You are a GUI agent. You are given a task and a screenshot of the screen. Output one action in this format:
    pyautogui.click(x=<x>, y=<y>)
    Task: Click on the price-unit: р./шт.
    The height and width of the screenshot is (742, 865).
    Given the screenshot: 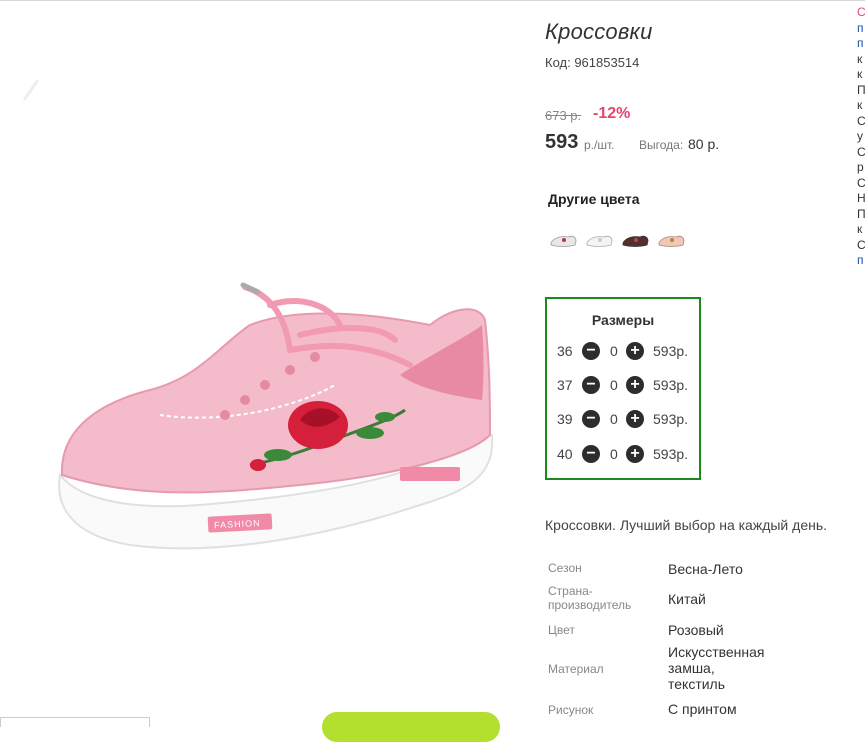 What is the action you would take?
    pyautogui.click(x=599, y=145)
    